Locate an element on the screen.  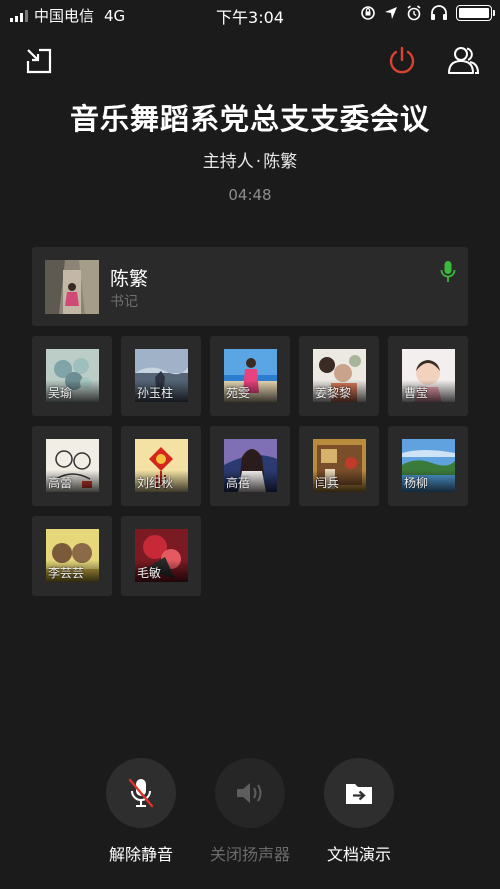
members-button is located at coordinates (463, 60).